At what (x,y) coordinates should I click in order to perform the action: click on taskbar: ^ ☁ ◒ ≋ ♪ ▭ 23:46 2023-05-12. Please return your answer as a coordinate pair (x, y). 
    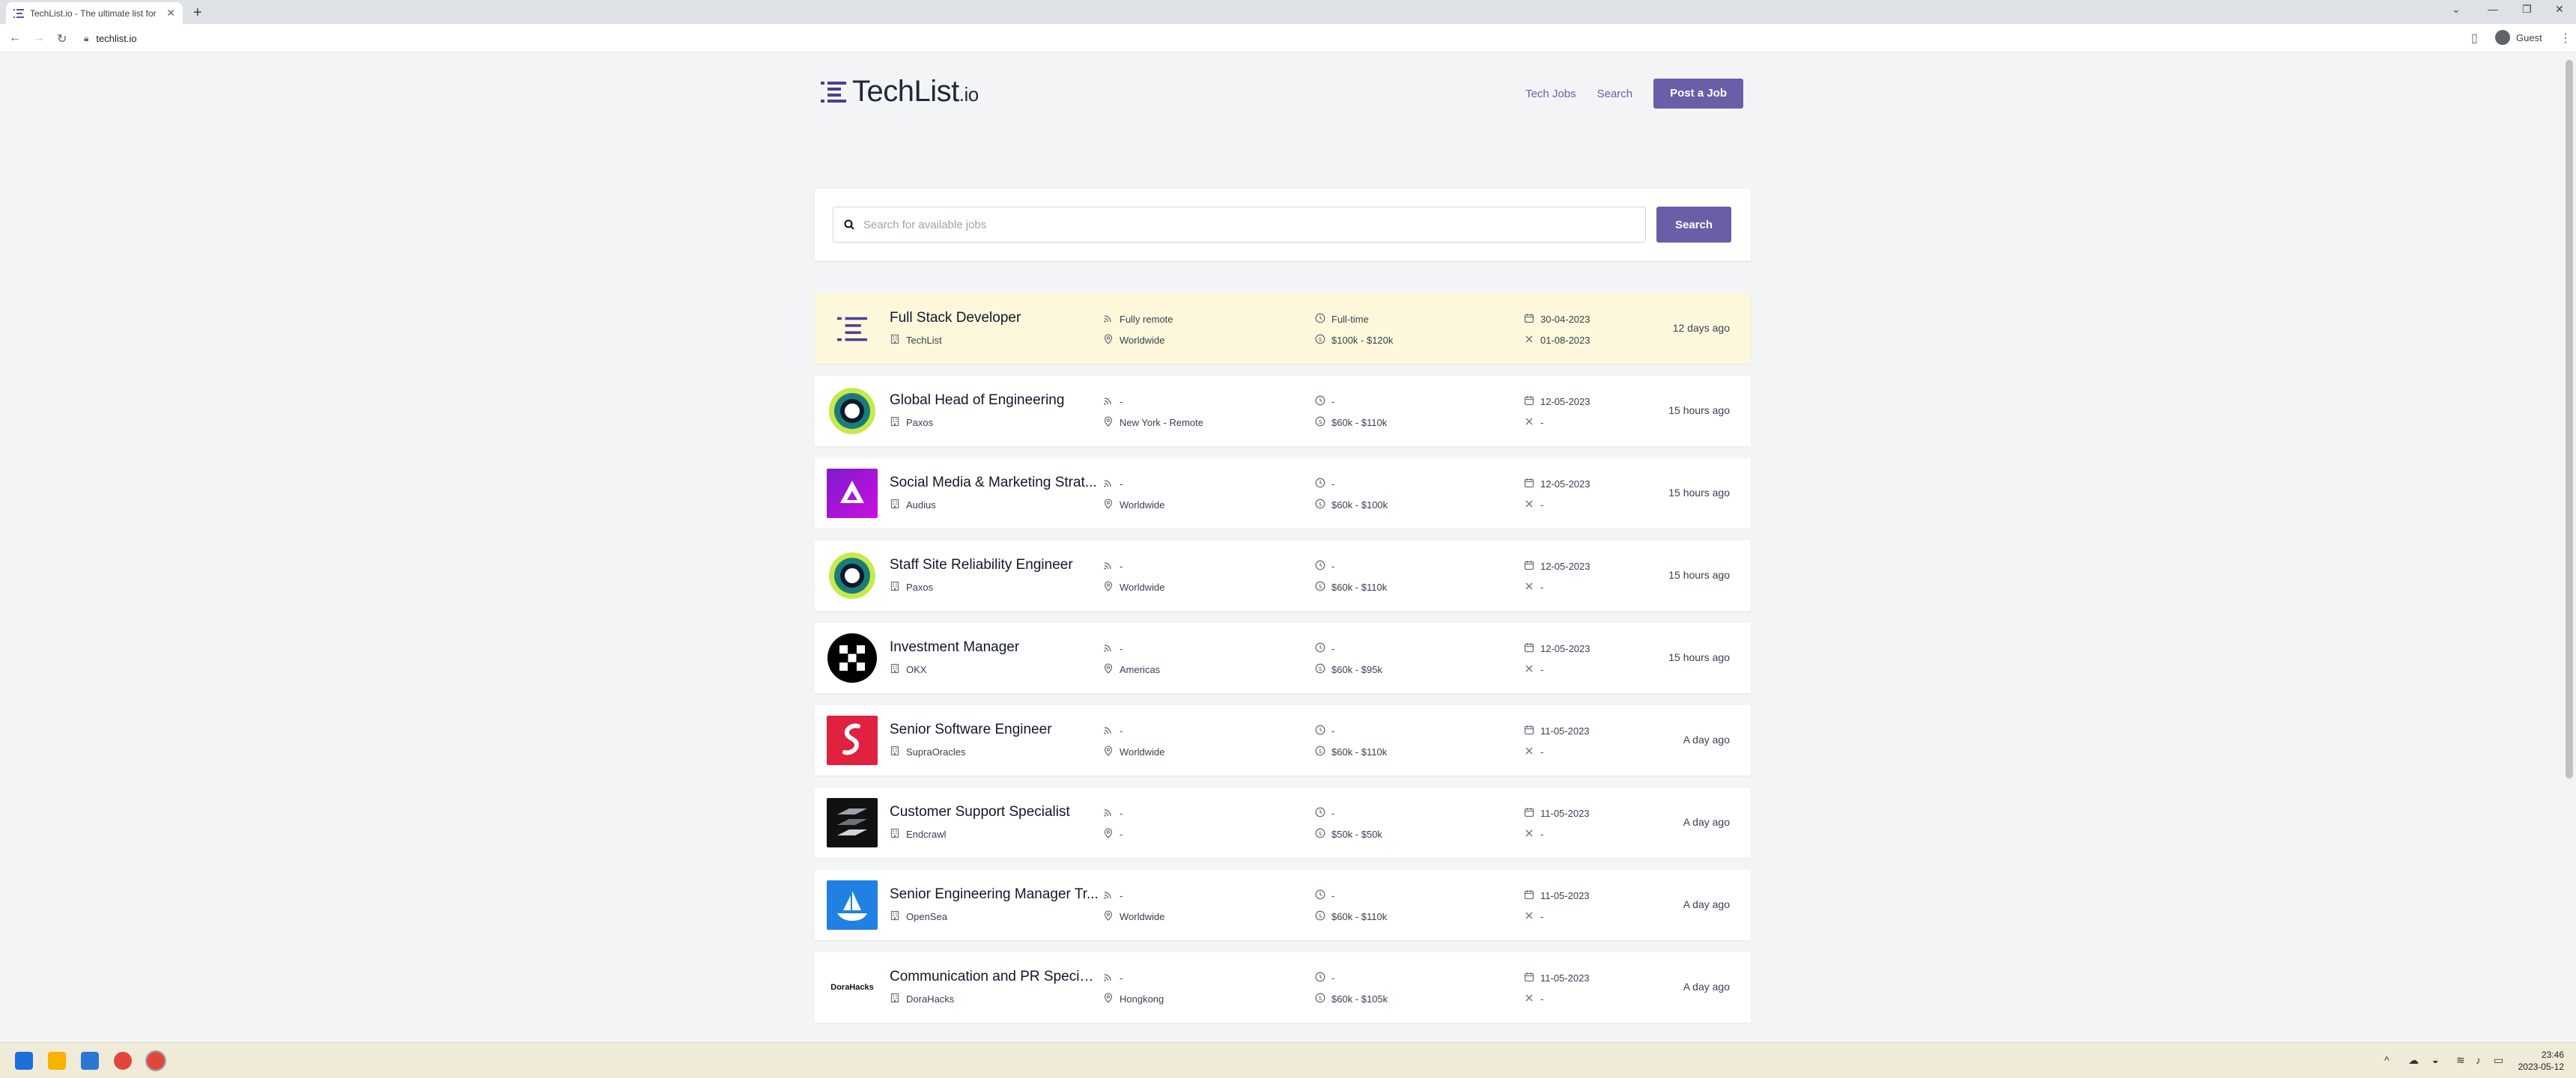
    Looking at the image, I should click on (1288, 1060).